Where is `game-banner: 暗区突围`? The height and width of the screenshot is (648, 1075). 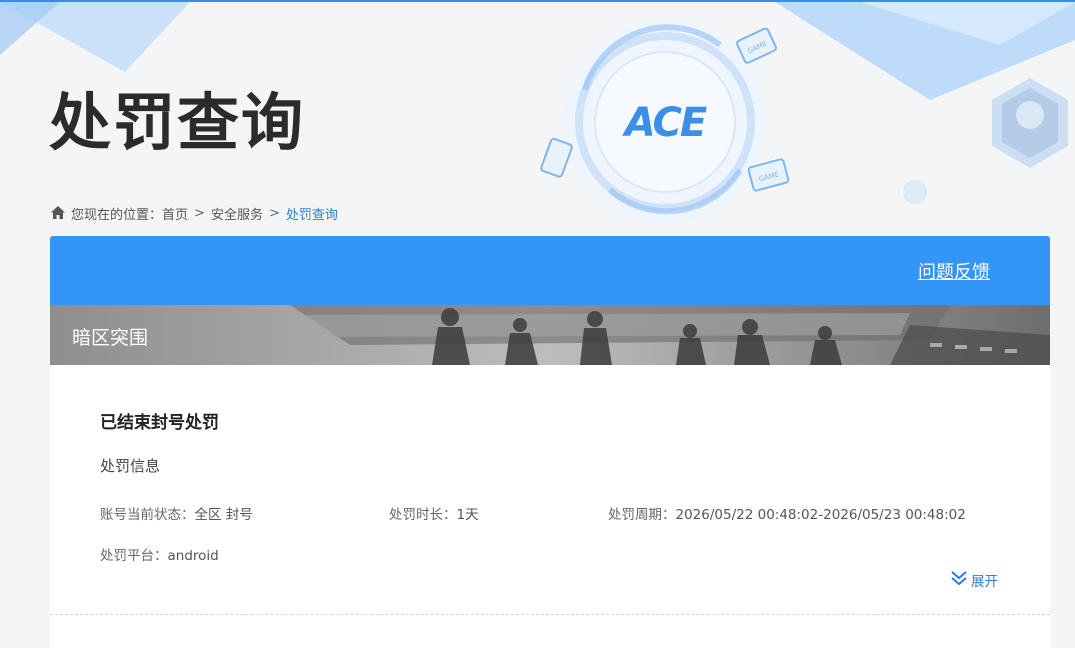 game-banner: 暗区突围 is located at coordinates (550, 335).